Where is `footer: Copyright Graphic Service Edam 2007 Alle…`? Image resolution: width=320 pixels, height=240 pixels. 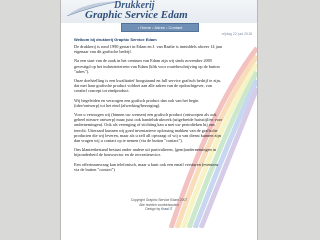 footer: Copyright Graphic Service Edam 2007 Alle… is located at coordinates (159, 205).